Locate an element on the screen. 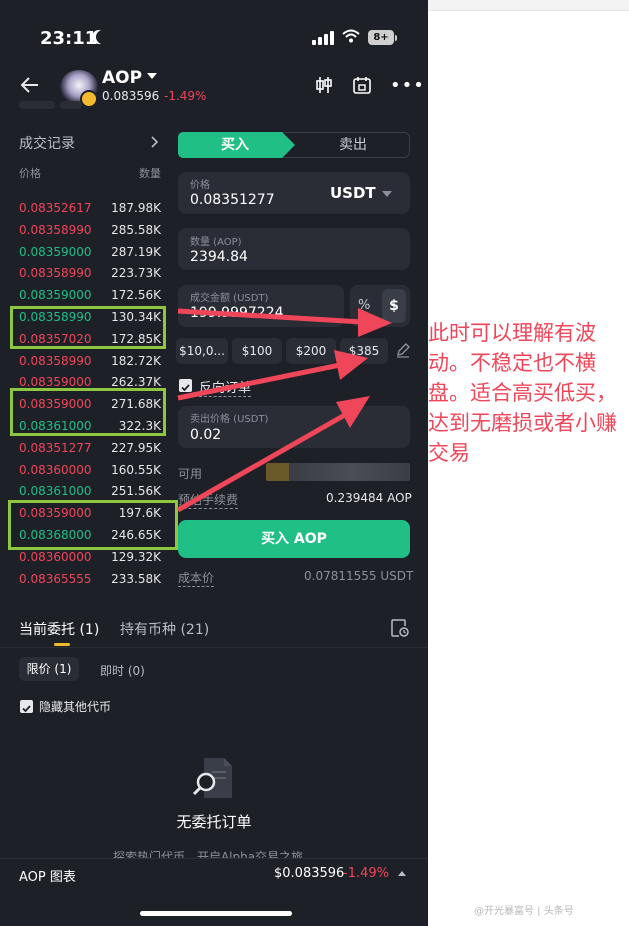  watermark: @开光暴富号 | 头条号 is located at coordinates (524, 911).